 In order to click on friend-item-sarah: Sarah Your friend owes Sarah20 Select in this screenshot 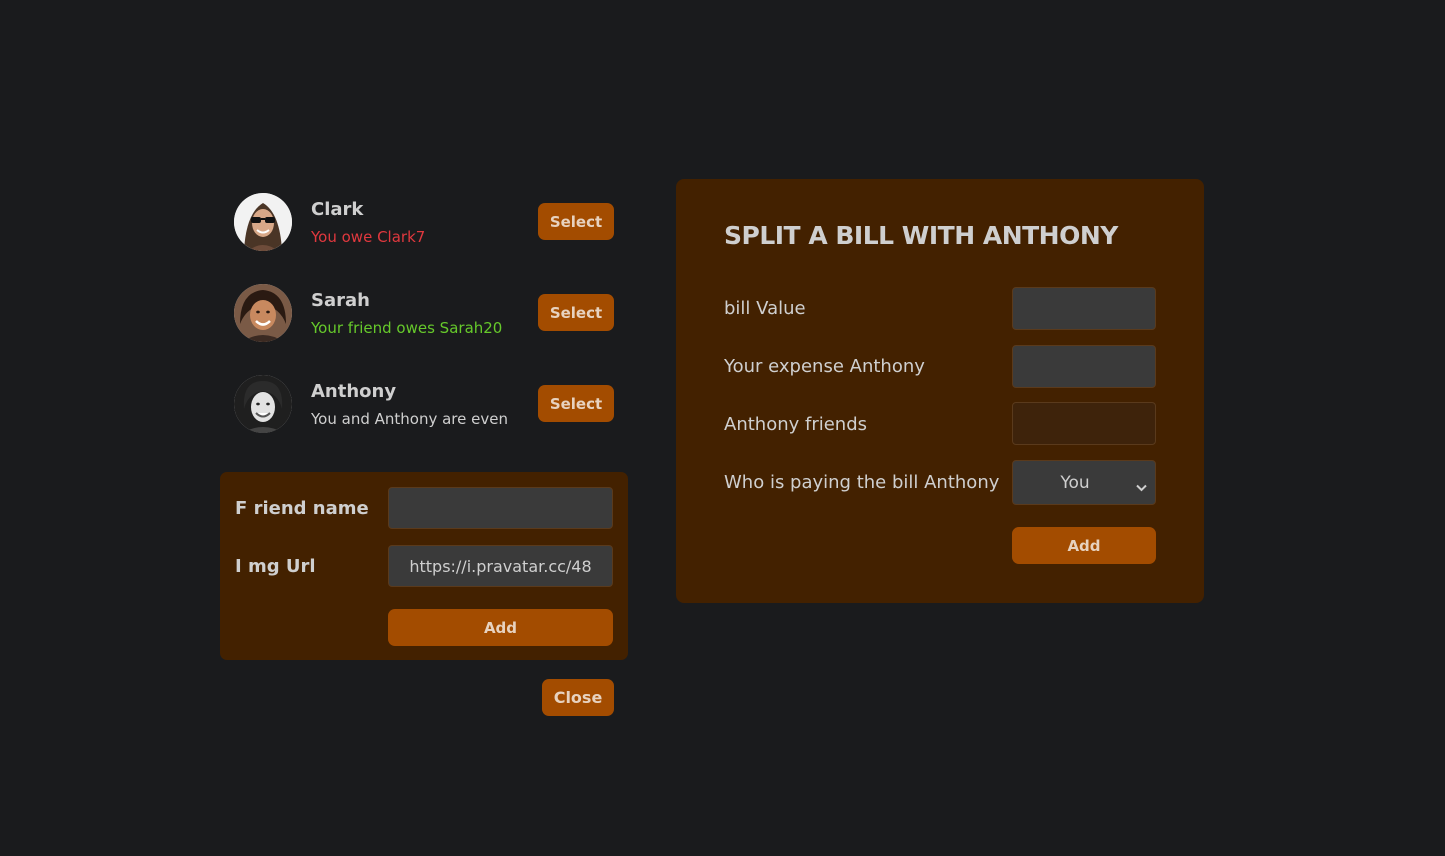, I will do `click(424, 313)`.